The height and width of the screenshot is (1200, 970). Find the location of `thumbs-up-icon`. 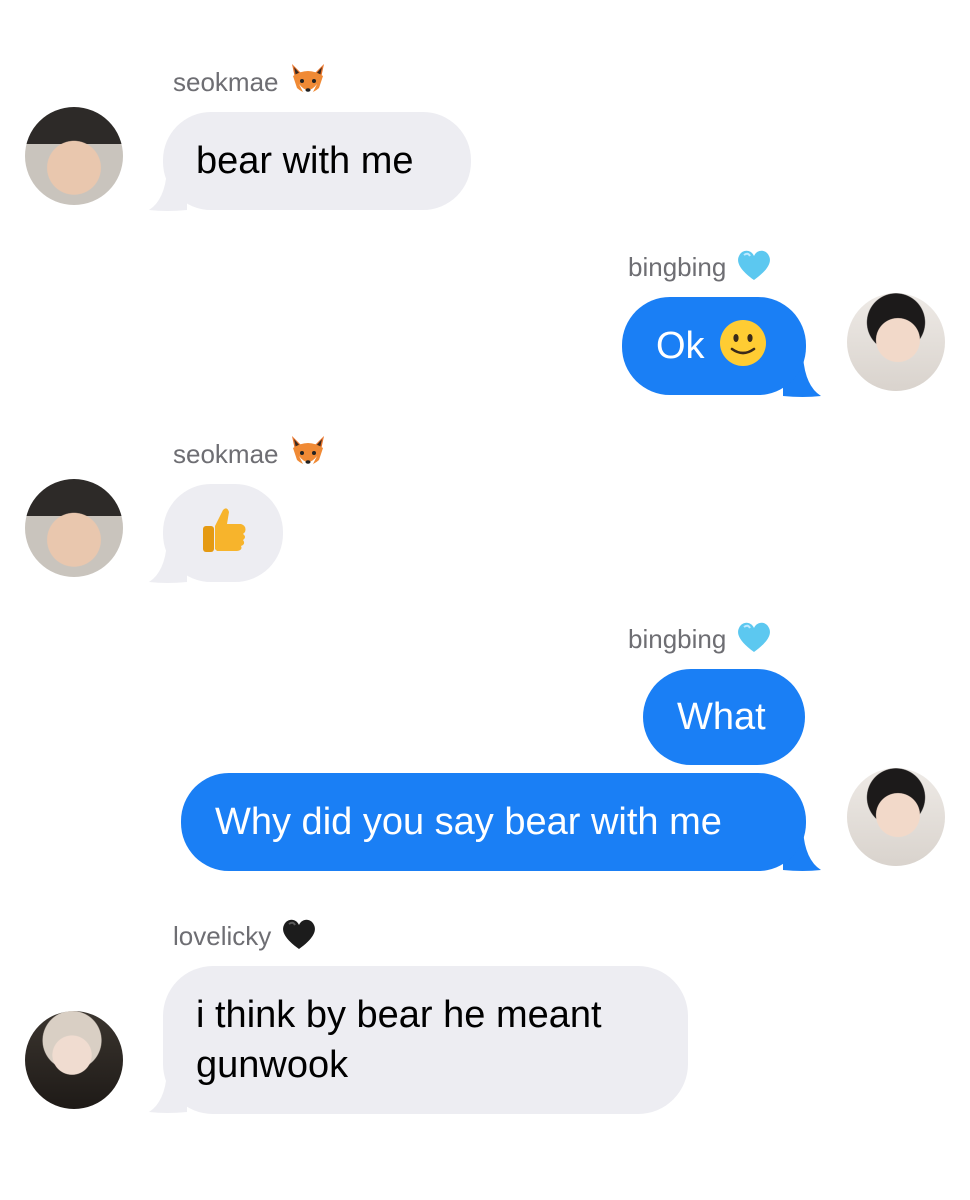

thumbs-up-icon is located at coordinates (223, 533).